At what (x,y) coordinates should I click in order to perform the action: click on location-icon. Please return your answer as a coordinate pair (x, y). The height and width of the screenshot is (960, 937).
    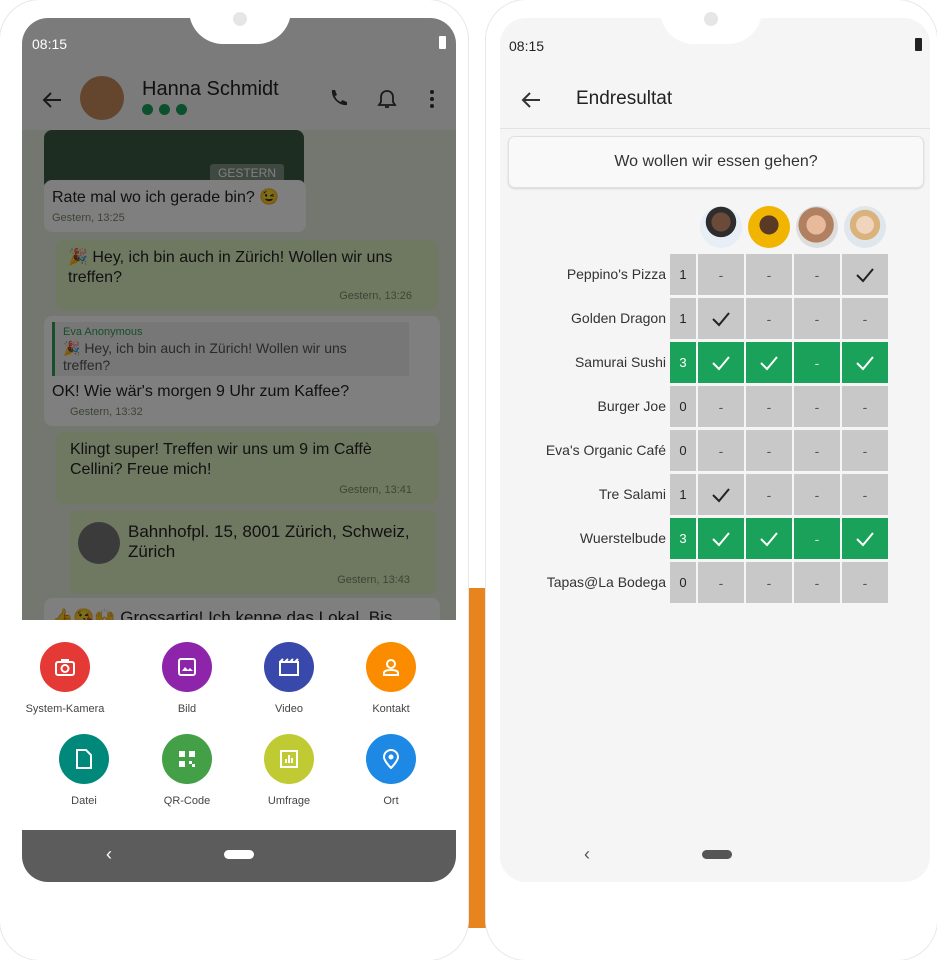
    Looking at the image, I should click on (391, 759).